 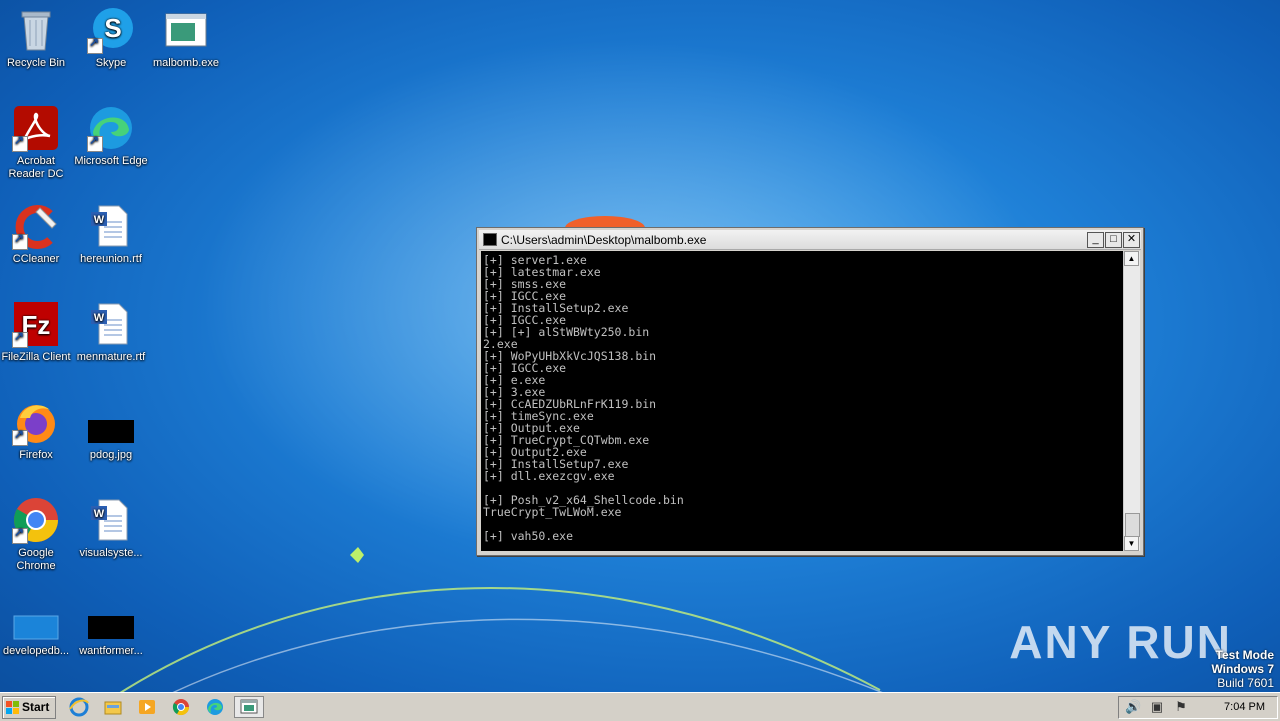 I want to click on test-mode-line: Test Mode, so click(x=1244, y=655).